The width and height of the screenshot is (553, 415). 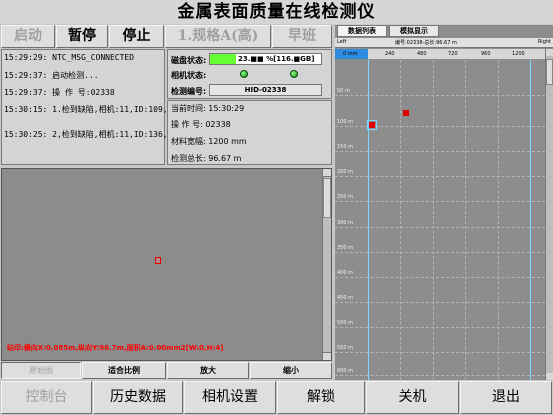 I want to click on nav-camera-settings: 相机设置, so click(x=230, y=397).